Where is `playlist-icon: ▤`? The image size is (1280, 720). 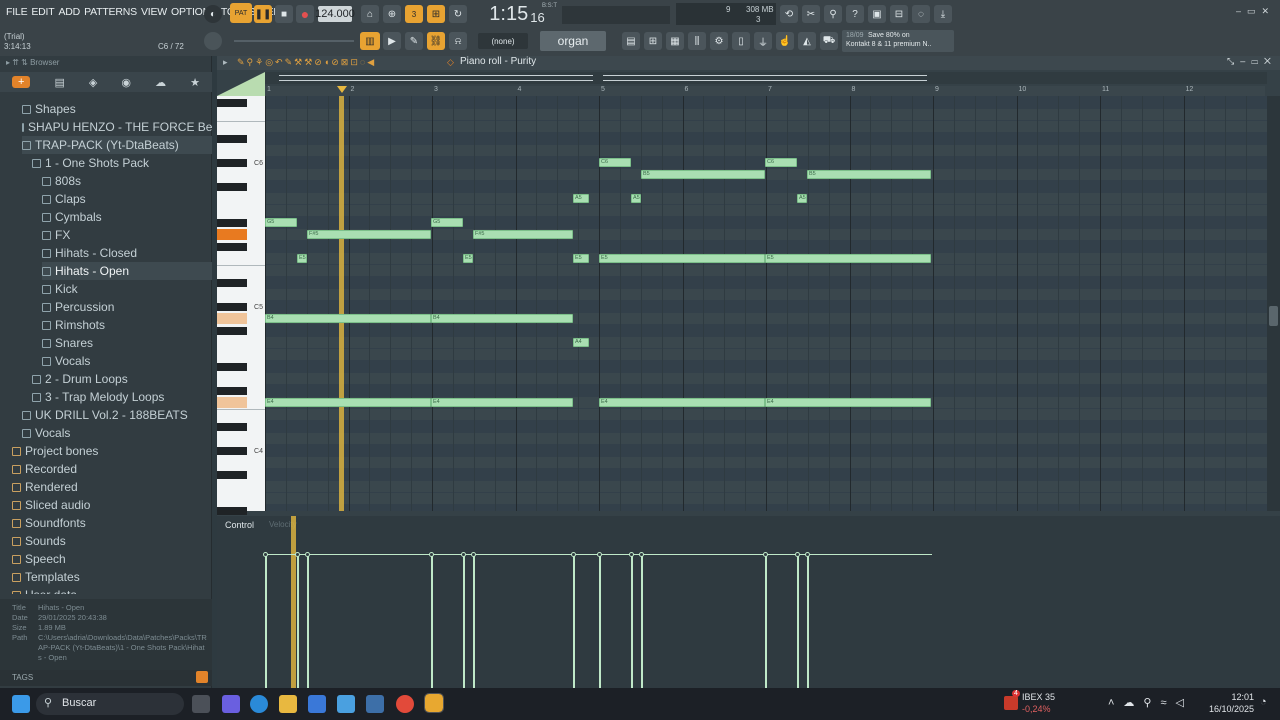 playlist-icon: ▤ is located at coordinates (631, 41).